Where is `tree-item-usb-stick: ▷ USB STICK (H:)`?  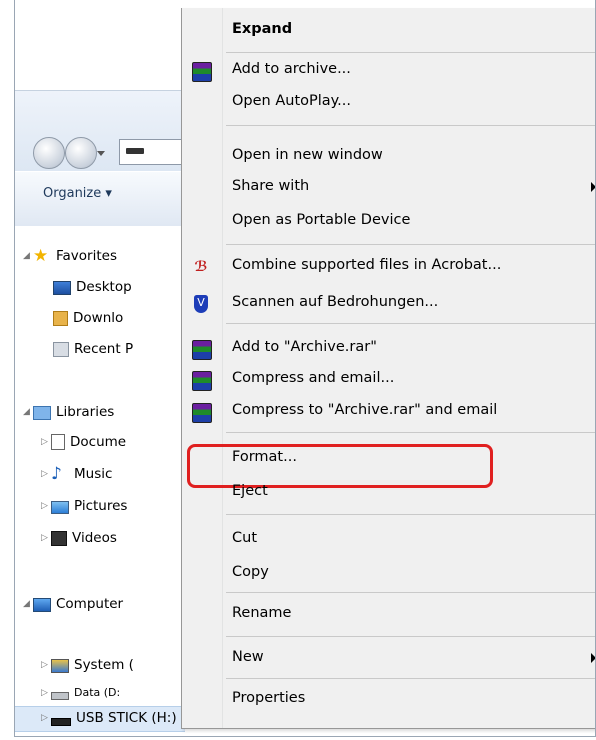 tree-item-usb-stick: ▷ USB STICK (H:) is located at coordinates (109, 718).